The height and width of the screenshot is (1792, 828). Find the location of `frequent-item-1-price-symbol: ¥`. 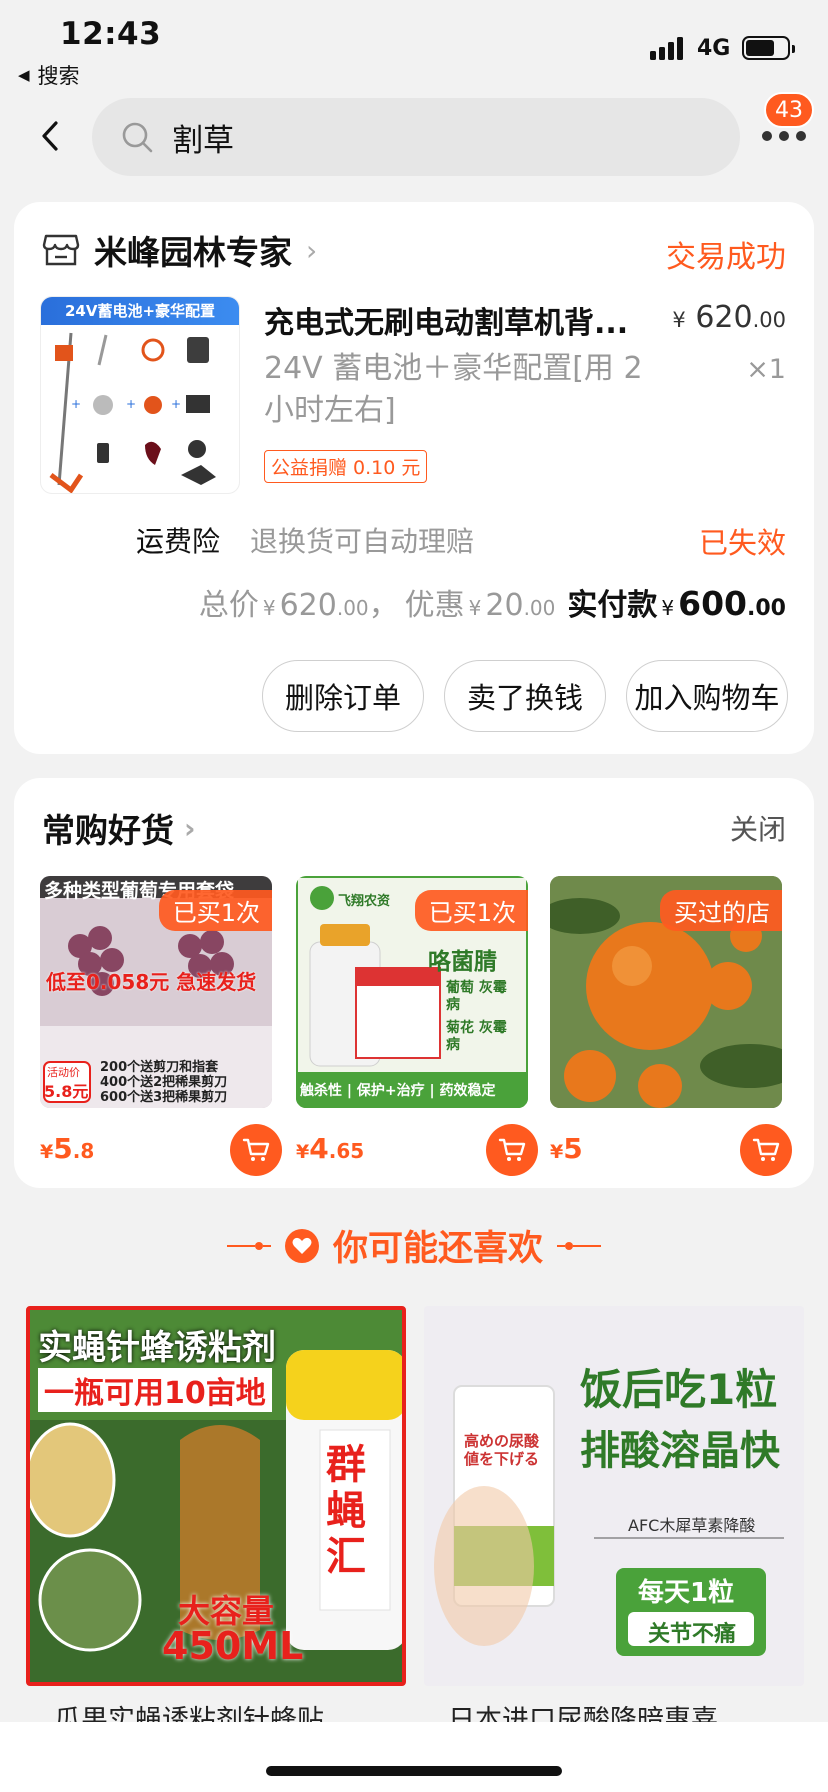

frequent-item-1-price-symbol: ¥ is located at coordinates (47, 1152).